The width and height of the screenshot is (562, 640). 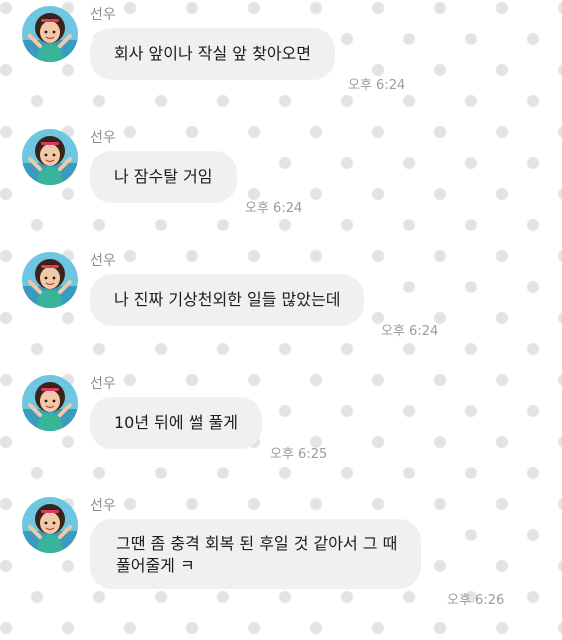 What do you see at coordinates (227, 300) in the screenshot?
I see `message-bubble: 나 진짜 기상천외한 일들 많았는데` at bounding box center [227, 300].